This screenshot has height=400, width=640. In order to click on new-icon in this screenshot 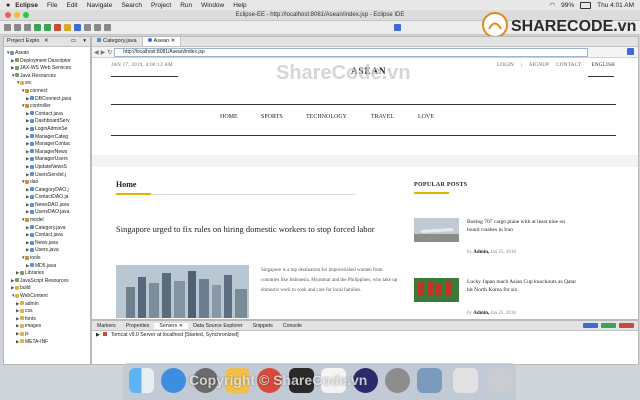, I will do `click(7, 27)`.